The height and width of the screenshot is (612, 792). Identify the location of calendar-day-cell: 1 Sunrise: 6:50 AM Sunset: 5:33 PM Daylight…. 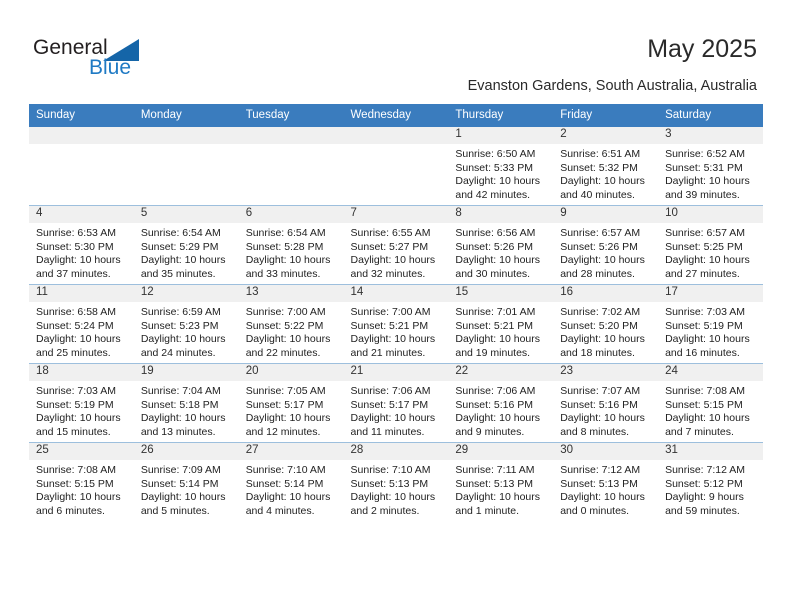
(501, 166).